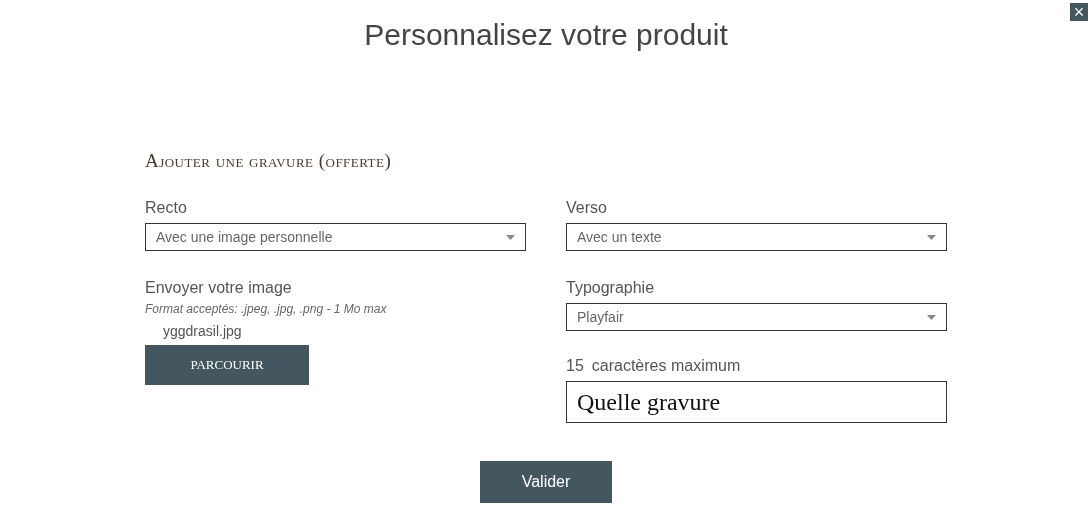  Describe the element at coordinates (266, 309) in the screenshot. I see `format-hint: Format acceptés: .jpeg, .jpg, .png - 1 Mo max` at that location.